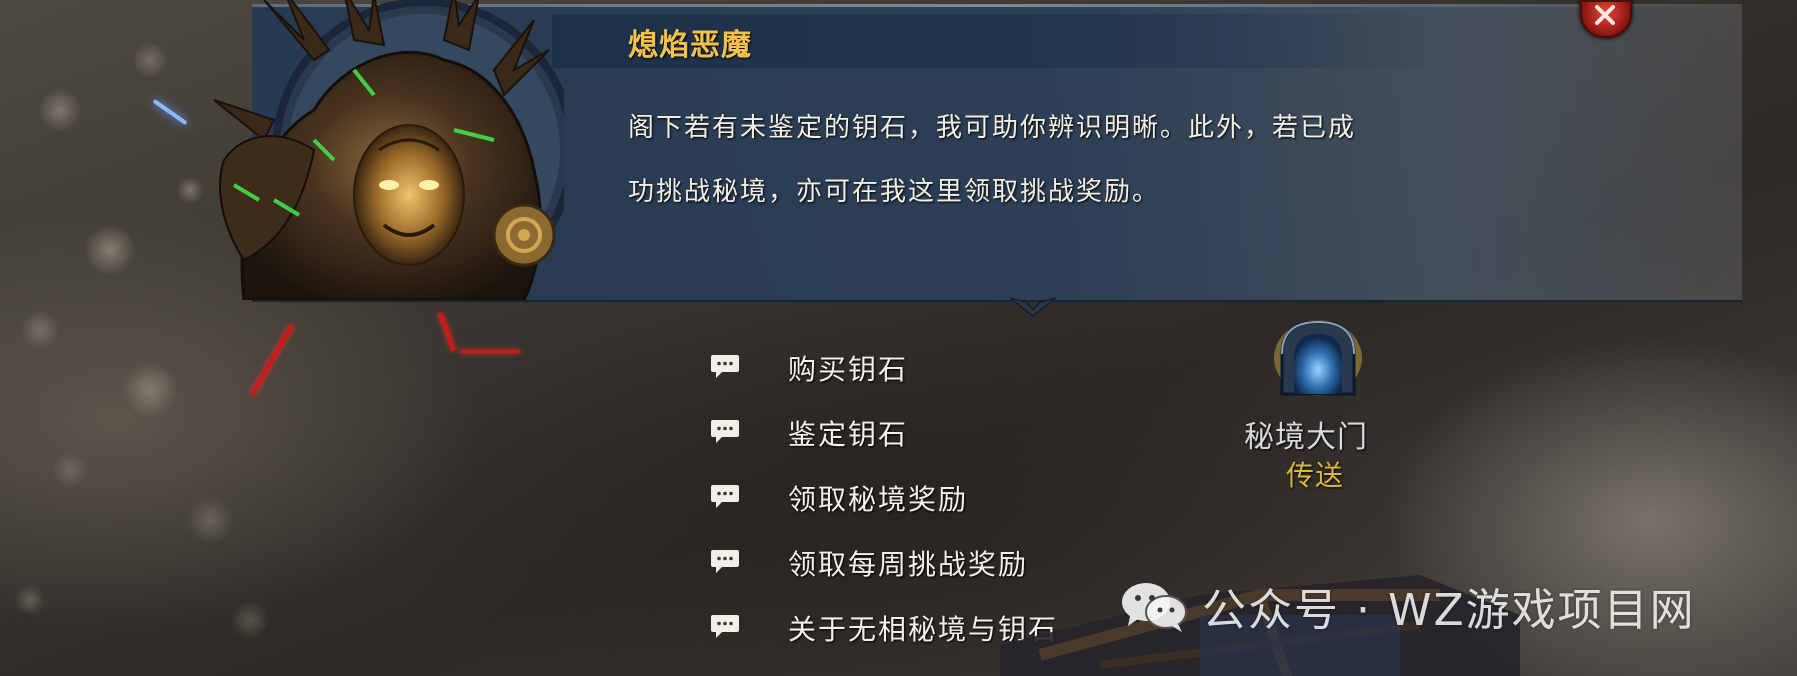 The image size is (1797, 676). I want to click on portal-gate-icon, so click(1318, 358).